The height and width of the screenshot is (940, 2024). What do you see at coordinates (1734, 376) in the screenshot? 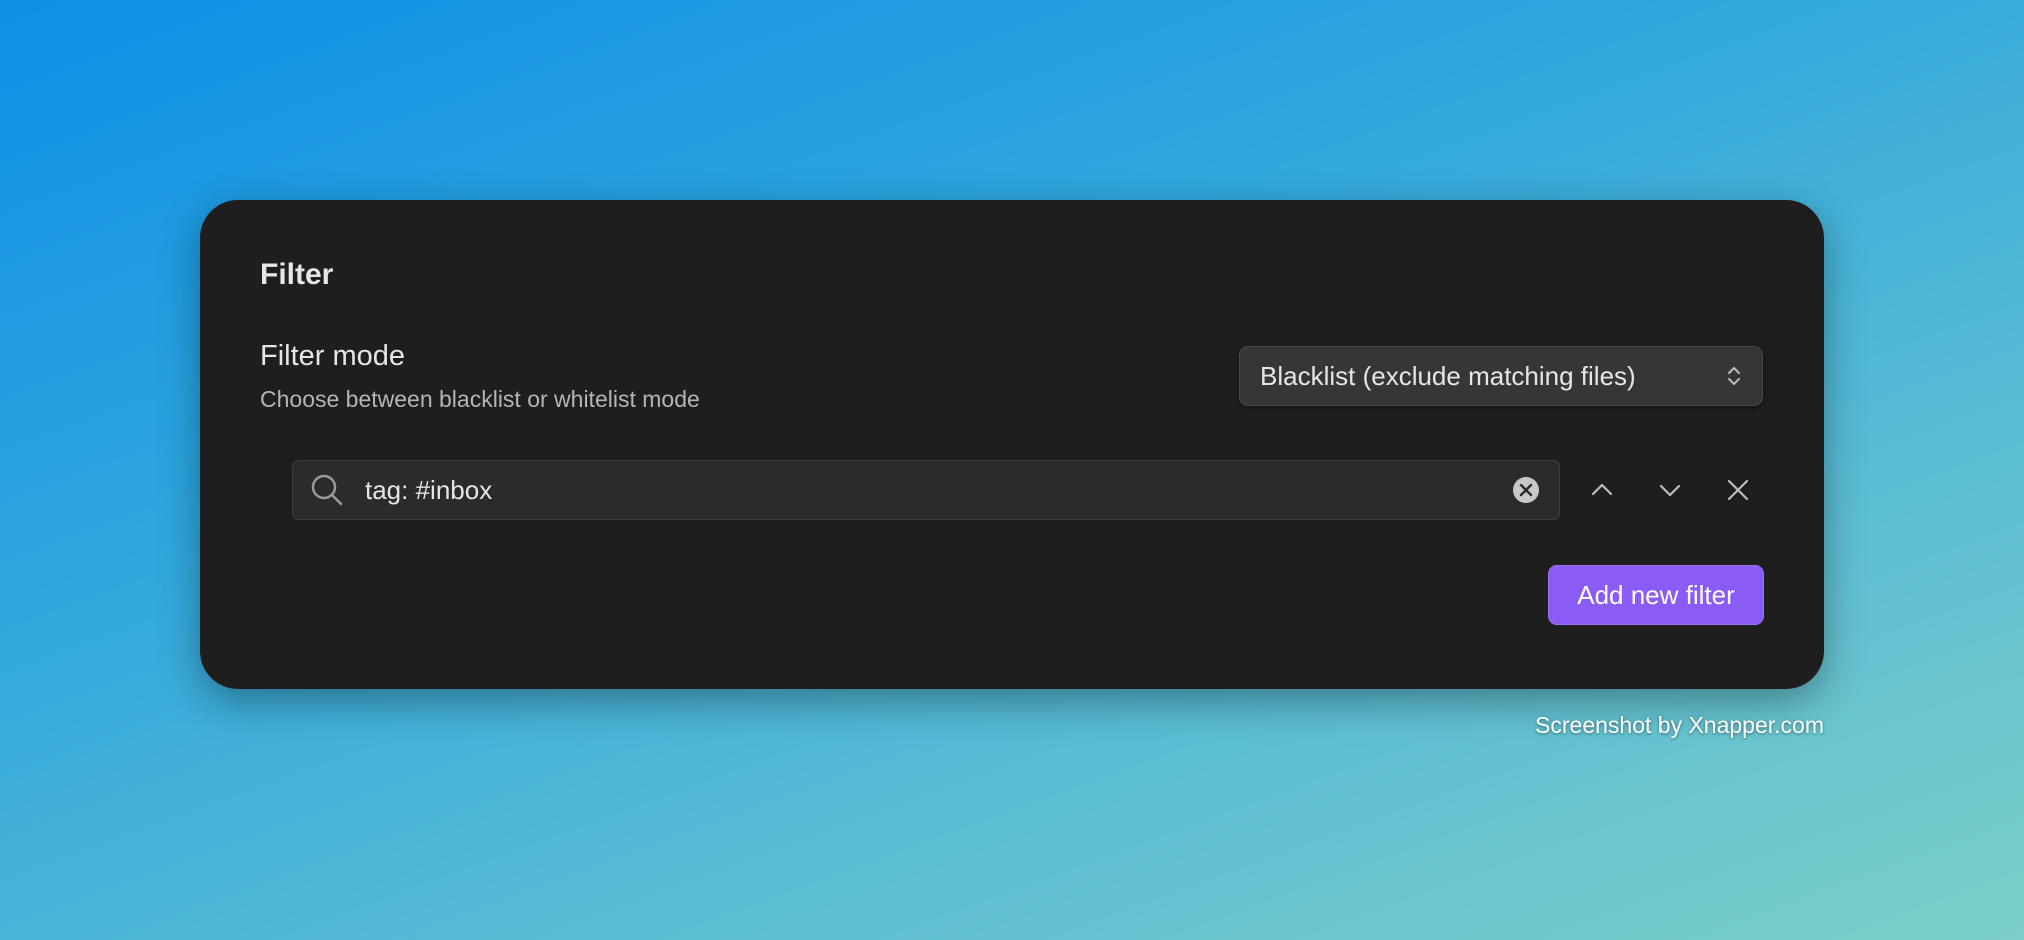
I see `chevron-up-down-icon` at bounding box center [1734, 376].